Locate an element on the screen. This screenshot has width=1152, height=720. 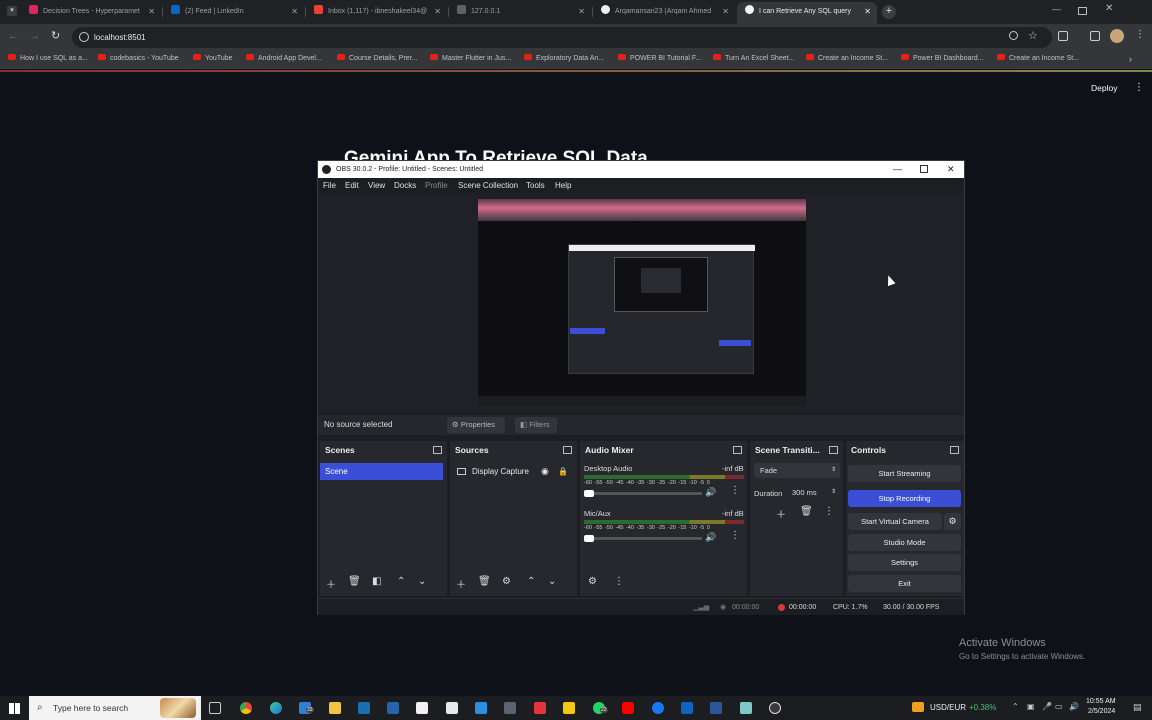
address-bar: localhost:8501 is located at coordinates (562, 37).